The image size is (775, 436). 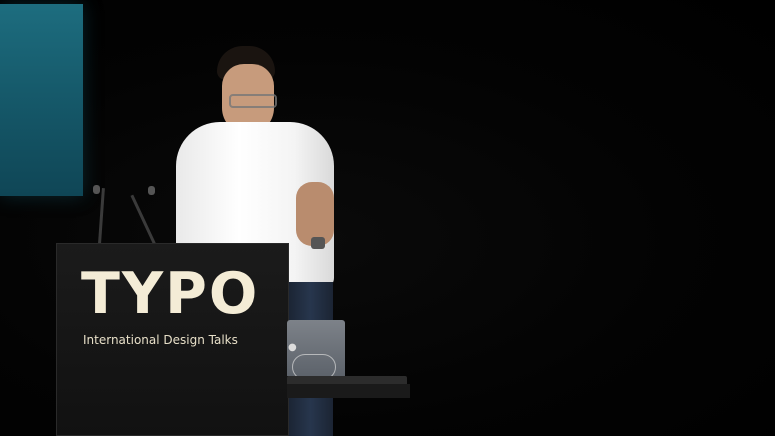 I want to click on speaker-glasses, so click(x=253, y=101).